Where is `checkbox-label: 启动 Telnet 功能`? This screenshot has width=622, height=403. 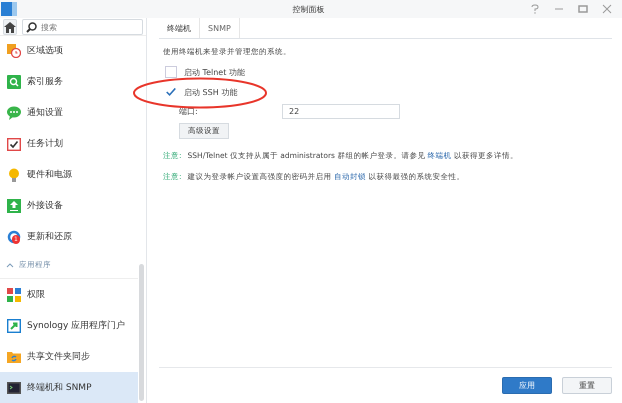 checkbox-label: 启动 Telnet 功能 is located at coordinates (214, 72).